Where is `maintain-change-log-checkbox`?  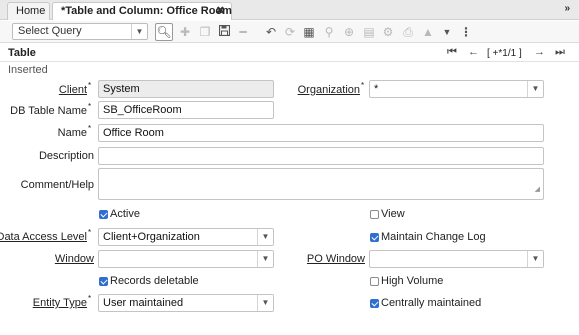
maintain-change-log-checkbox is located at coordinates (374, 237).